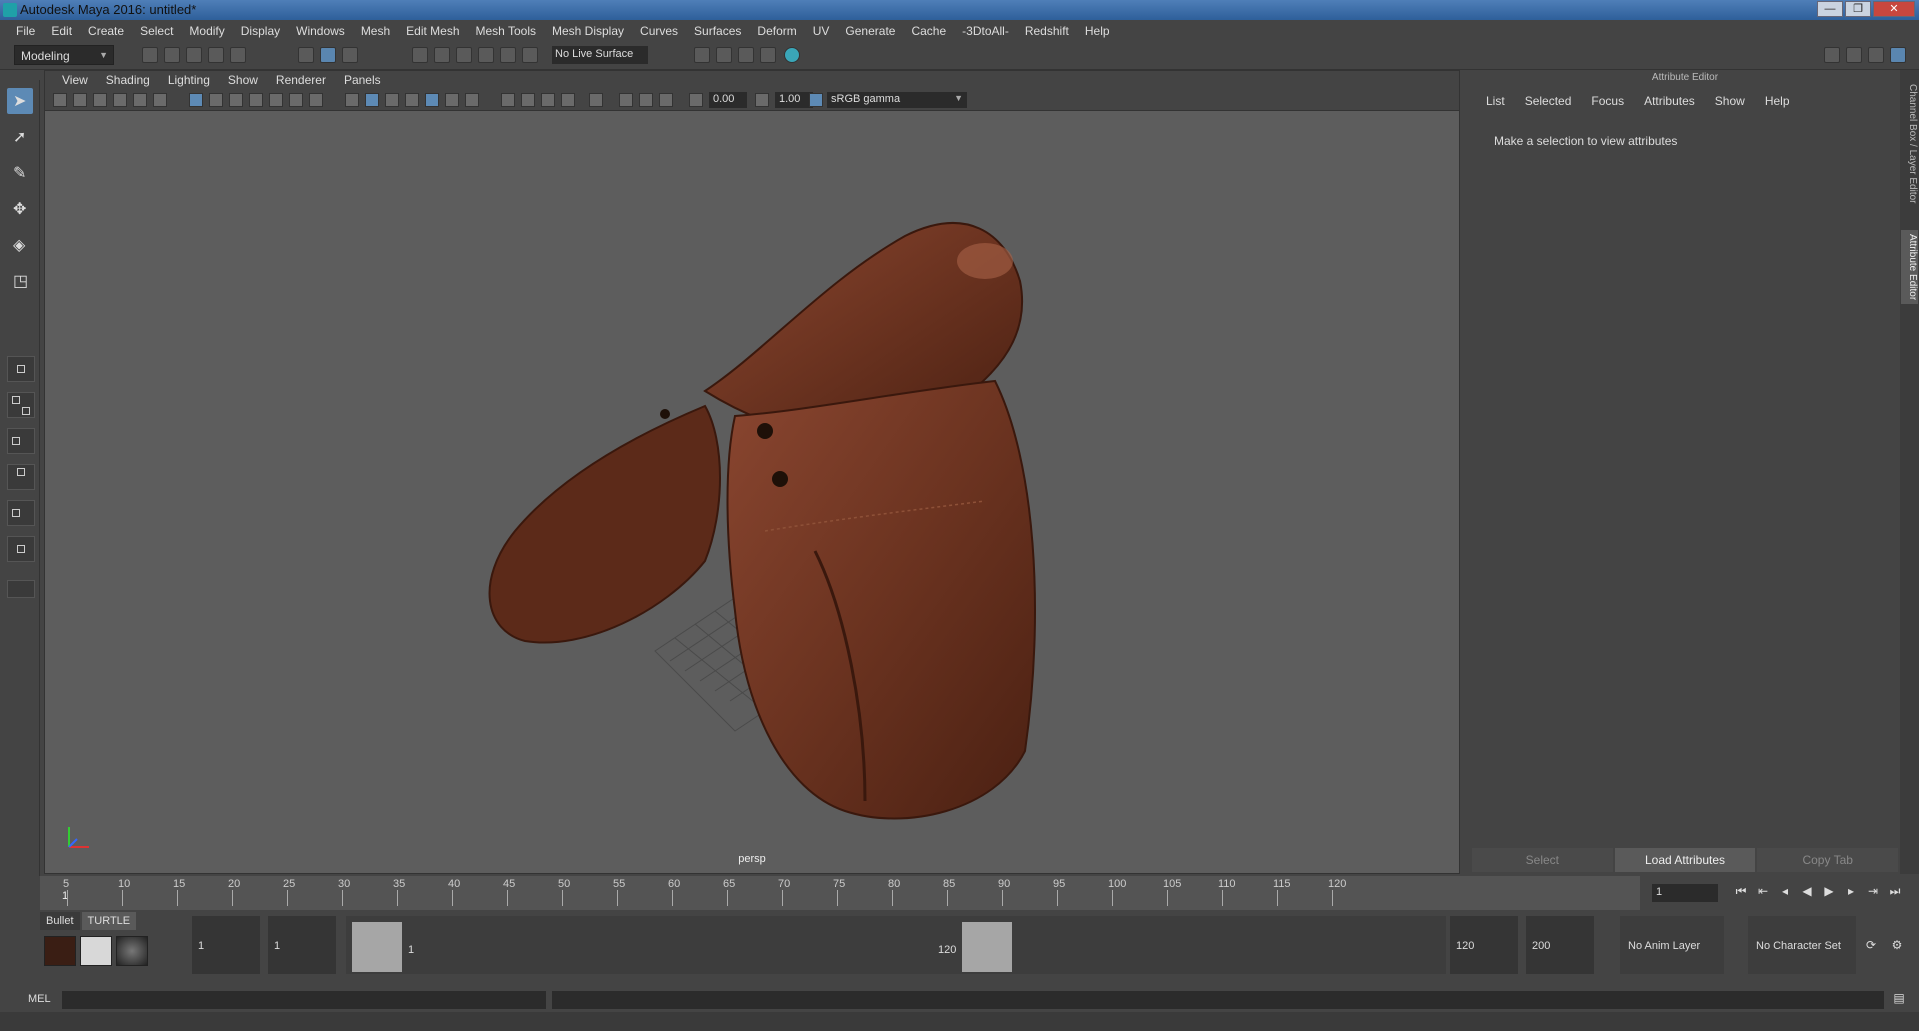 This screenshot has height=1031, width=1919. What do you see at coordinates (530, 55) in the screenshot?
I see `snap-surface-icon` at bounding box center [530, 55].